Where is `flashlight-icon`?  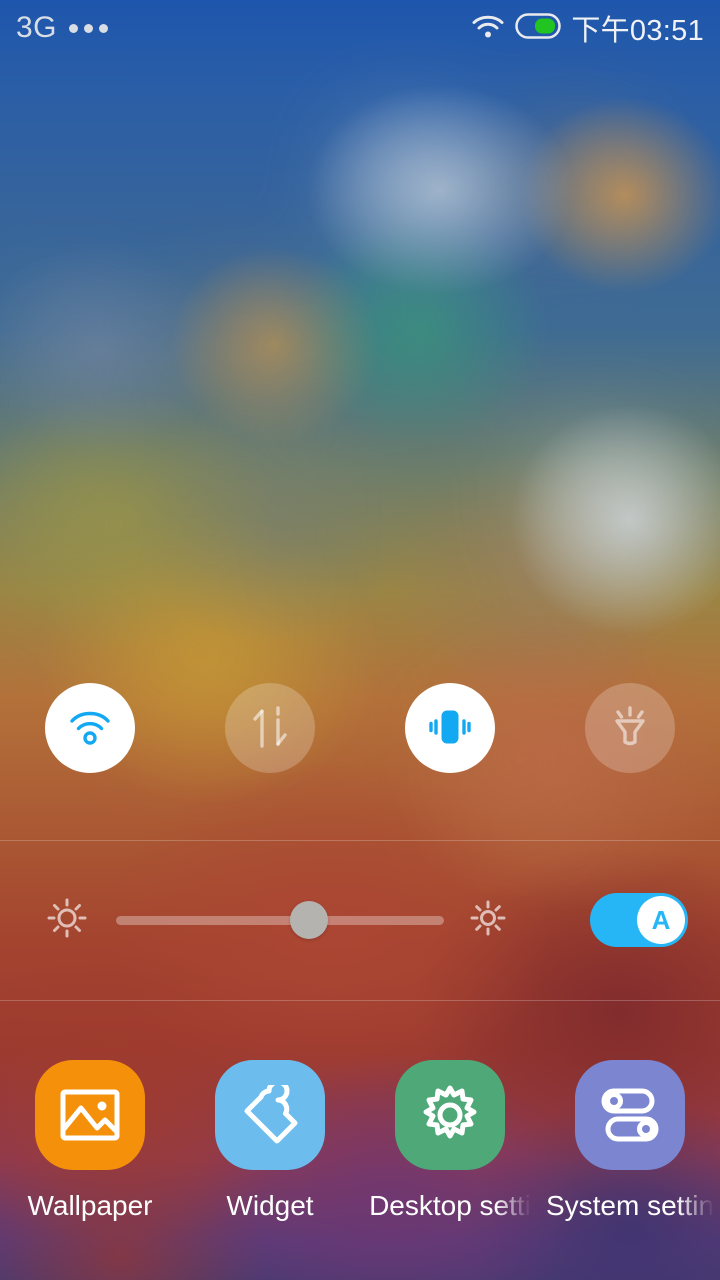 flashlight-icon is located at coordinates (630, 728).